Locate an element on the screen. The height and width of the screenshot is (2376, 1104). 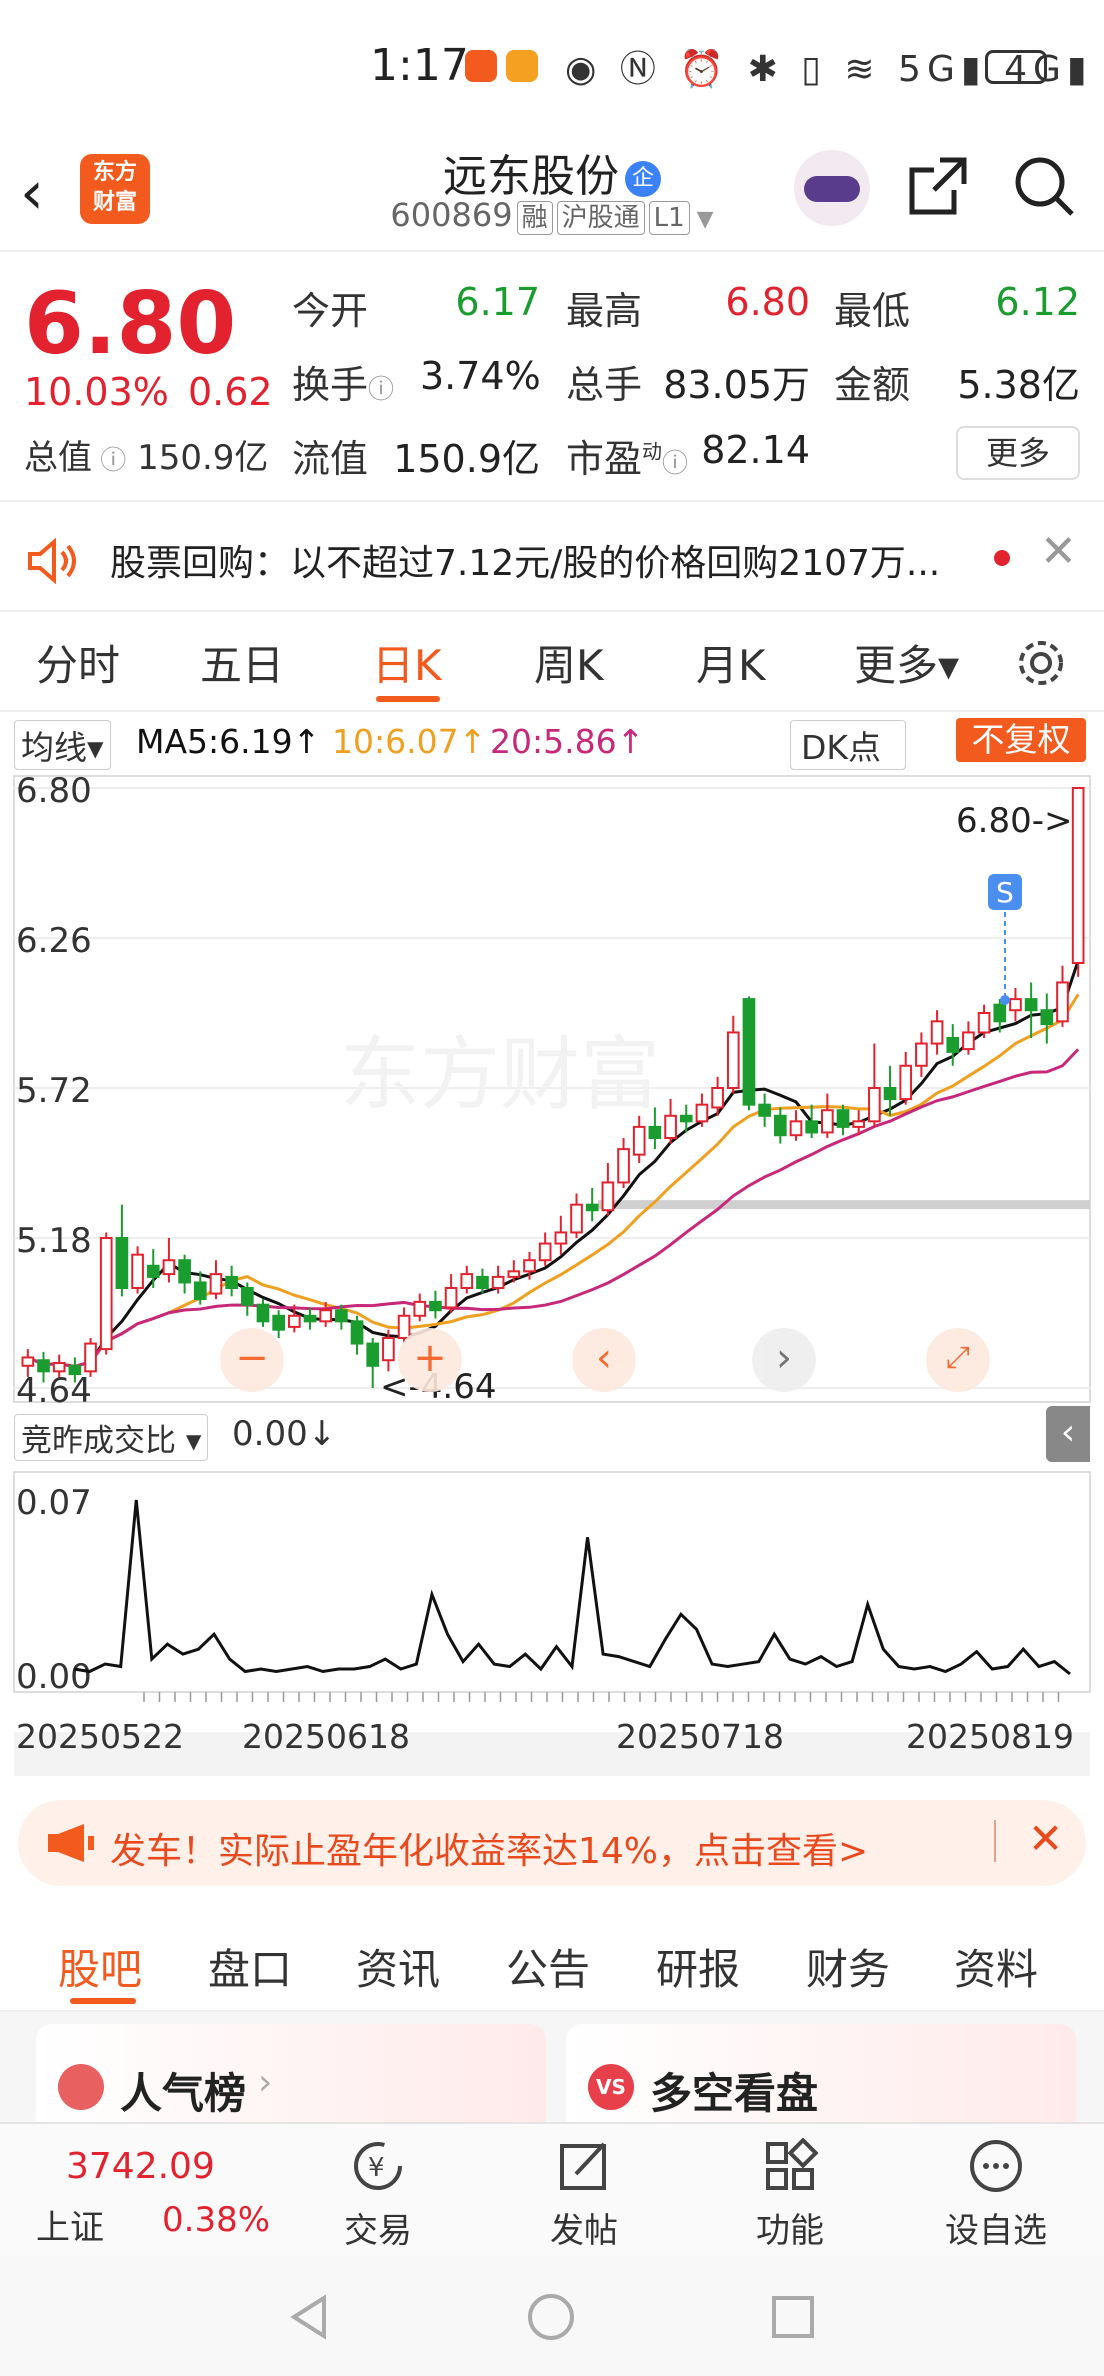
function-button: 功能 is located at coordinates (790, 2194).